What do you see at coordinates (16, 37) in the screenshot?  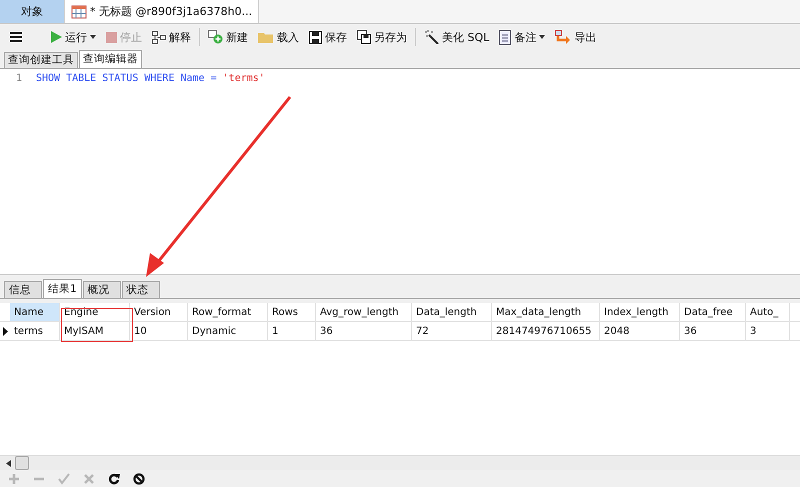 I see `menu-icon` at bounding box center [16, 37].